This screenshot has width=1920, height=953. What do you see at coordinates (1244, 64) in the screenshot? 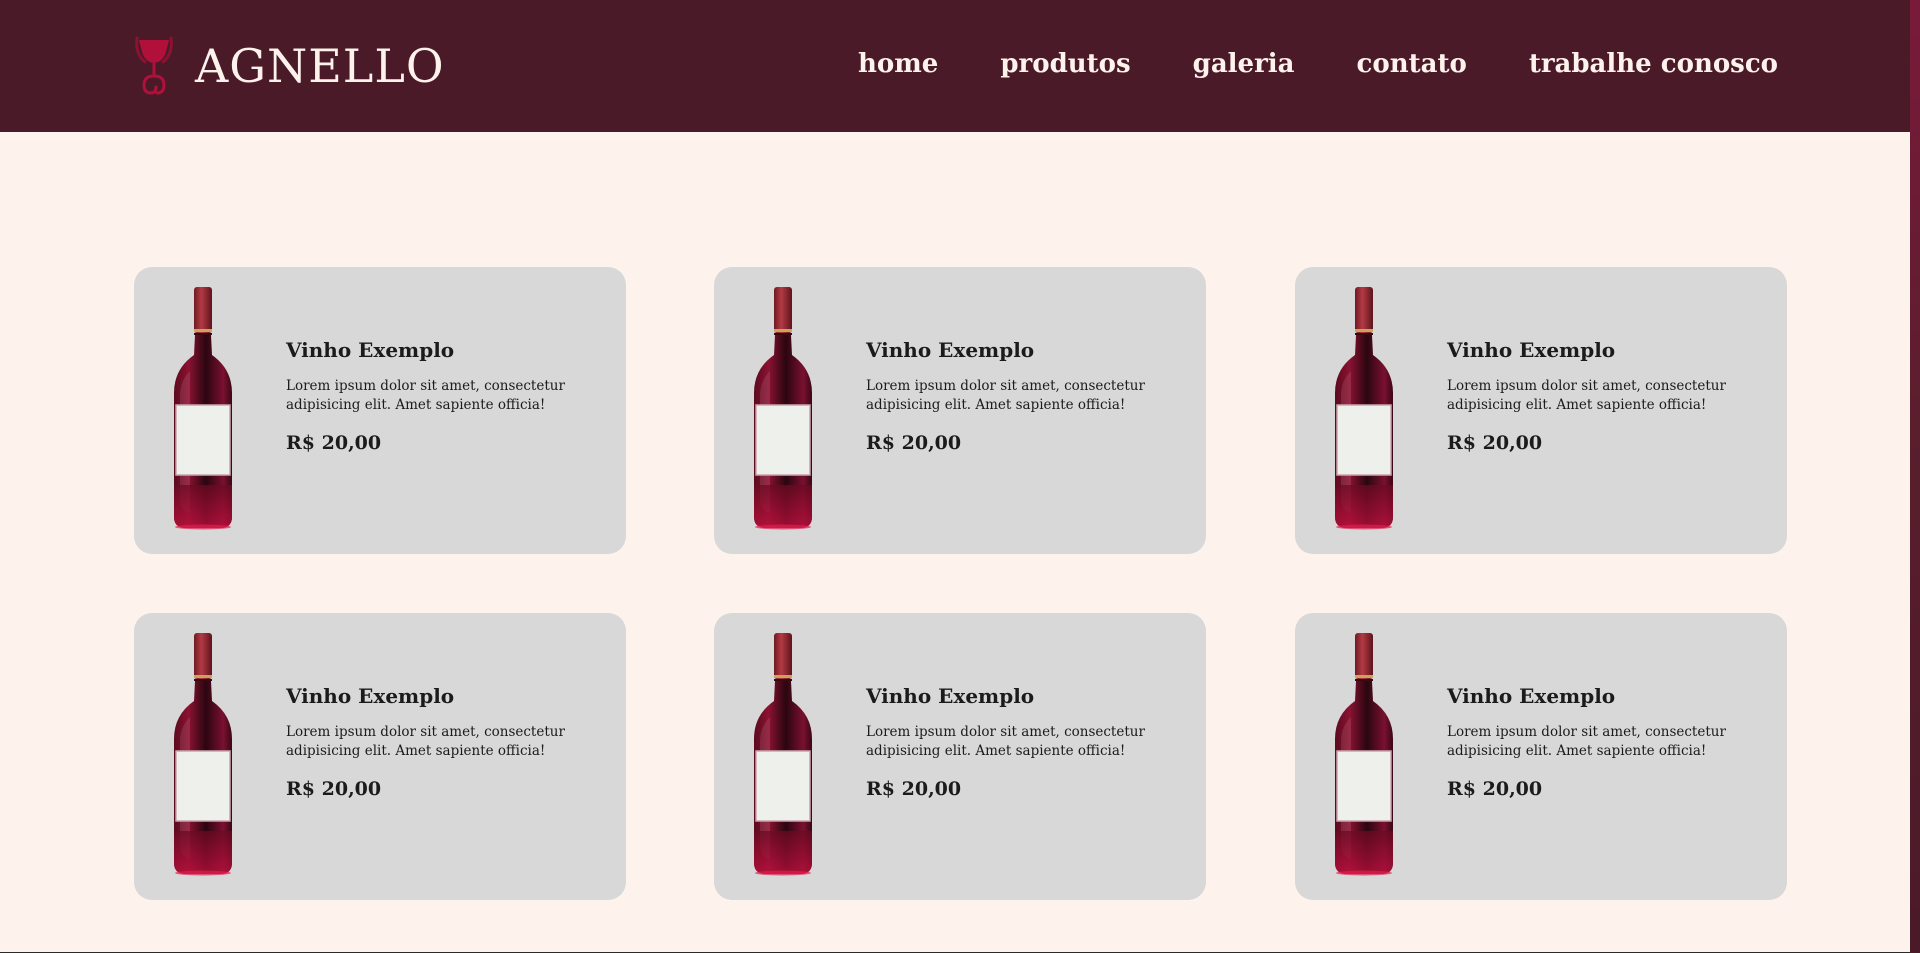
I see `nav-link-galeria: galeria` at bounding box center [1244, 64].